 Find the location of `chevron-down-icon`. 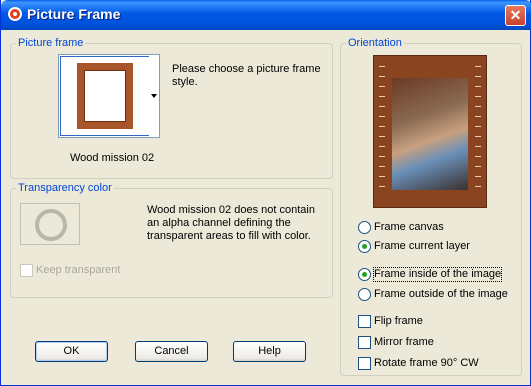

chevron-down-icon is located at coordinates (153, 96).